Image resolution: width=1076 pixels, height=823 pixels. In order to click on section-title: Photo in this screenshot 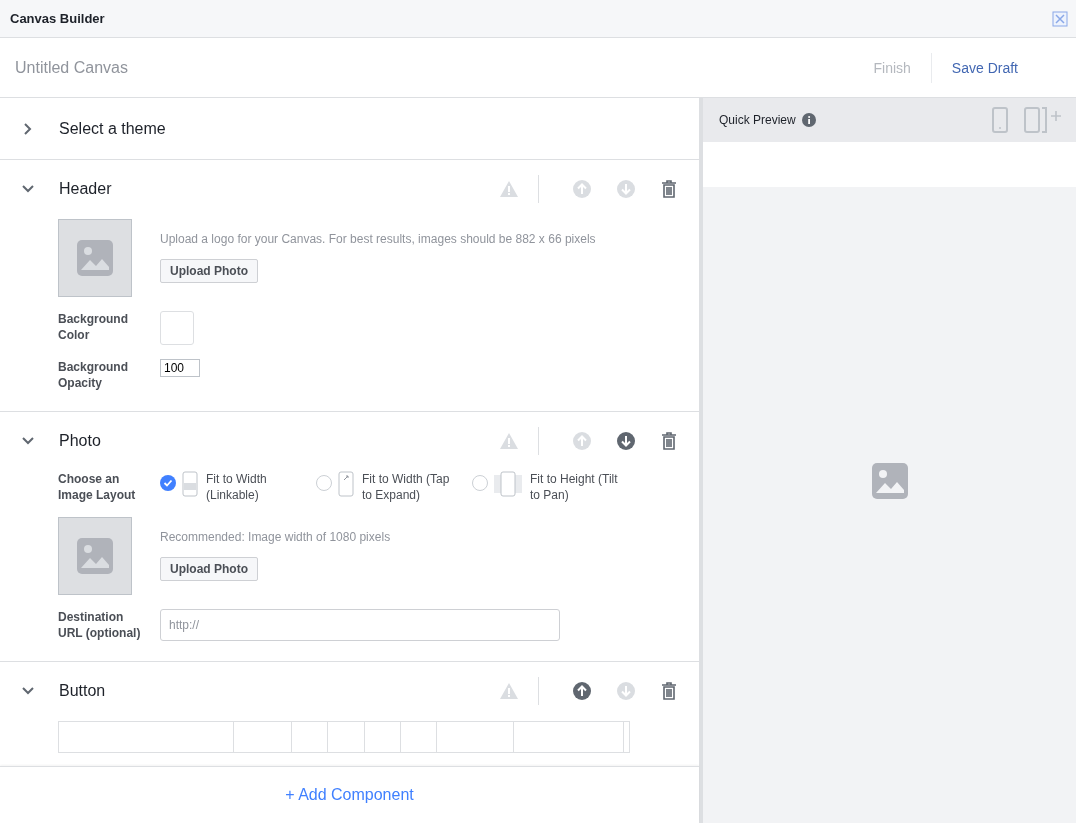, I will do `click(80, 440)`.